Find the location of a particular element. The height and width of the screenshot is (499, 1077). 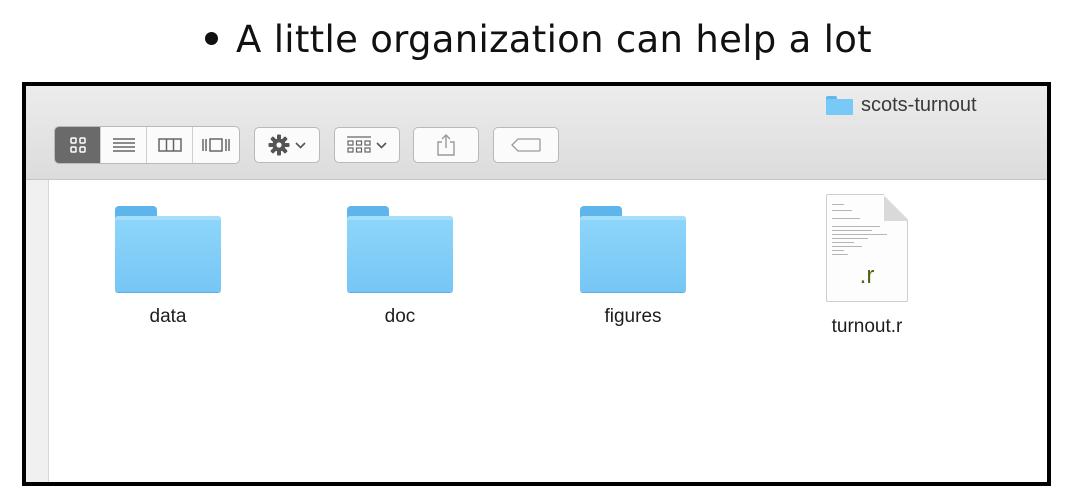

share-icon is located at coordinates (446, 145).